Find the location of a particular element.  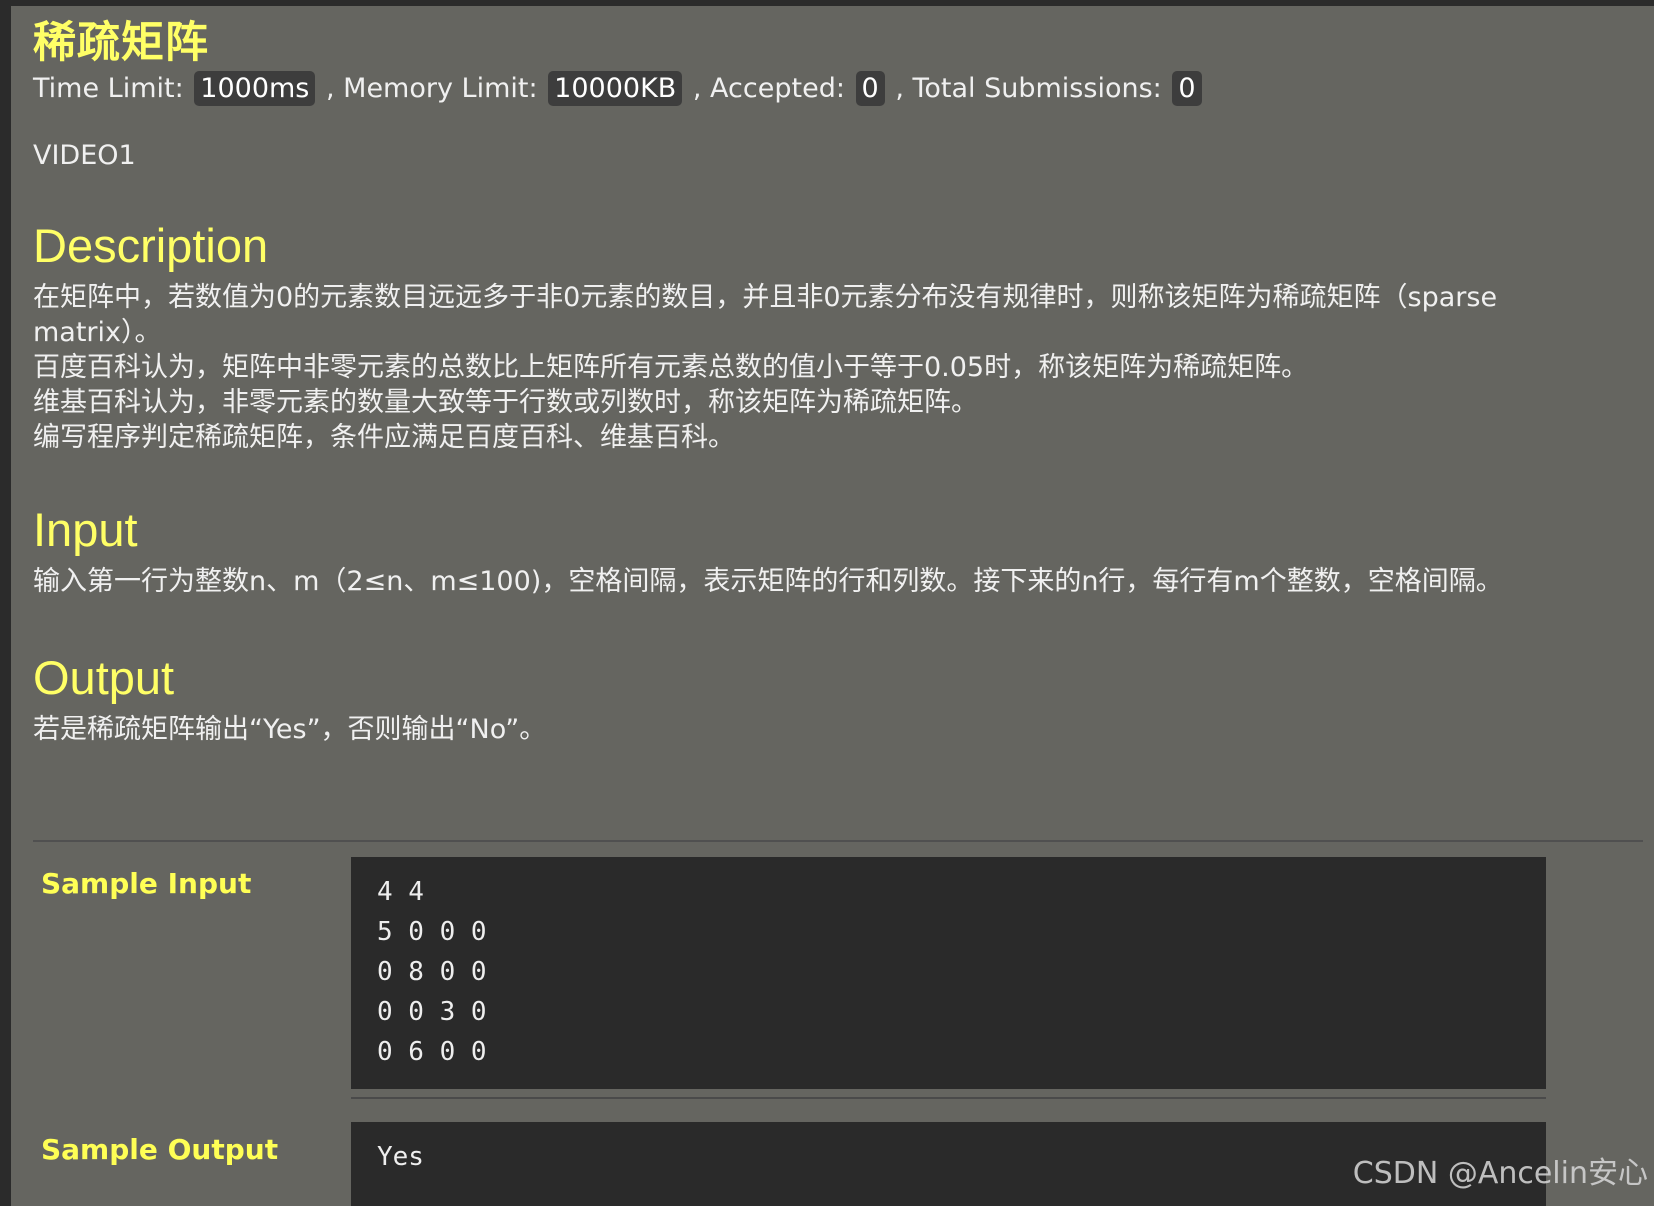

window-edge is located at coordinates (5, 603).